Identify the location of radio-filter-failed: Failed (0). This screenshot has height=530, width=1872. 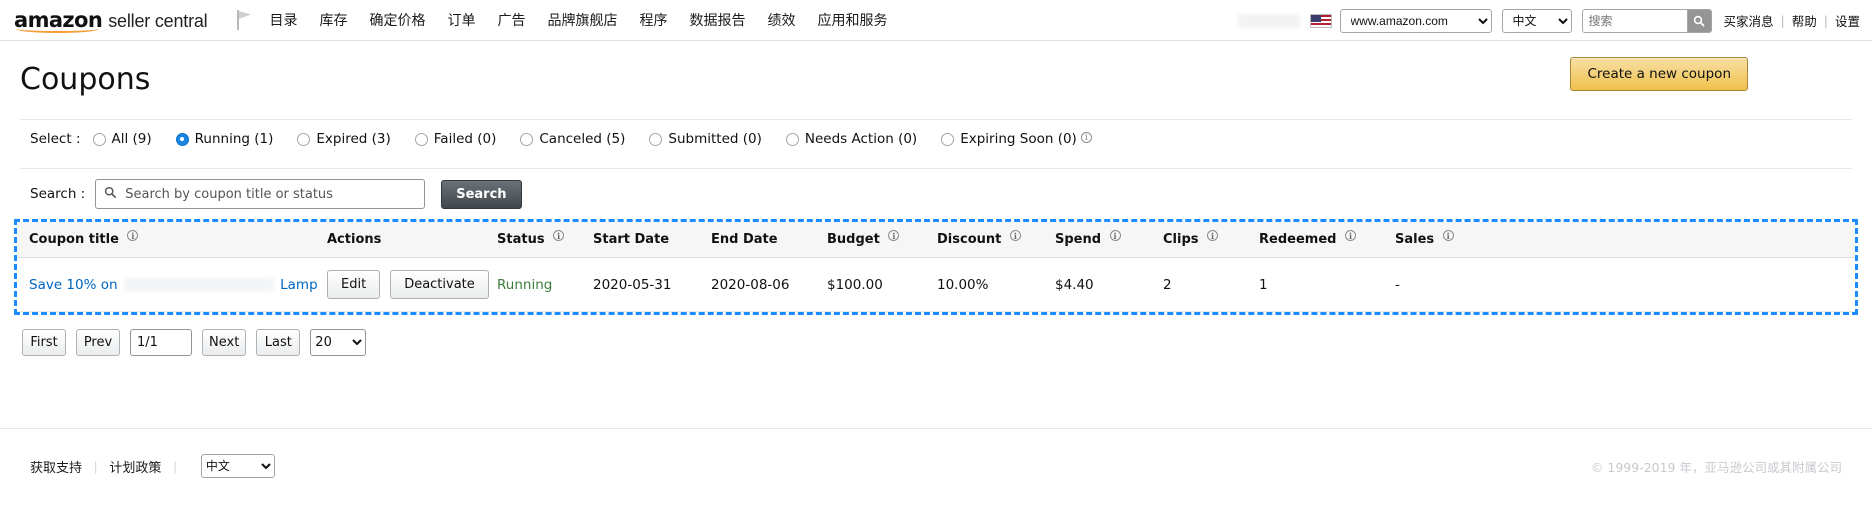
(455, 139).